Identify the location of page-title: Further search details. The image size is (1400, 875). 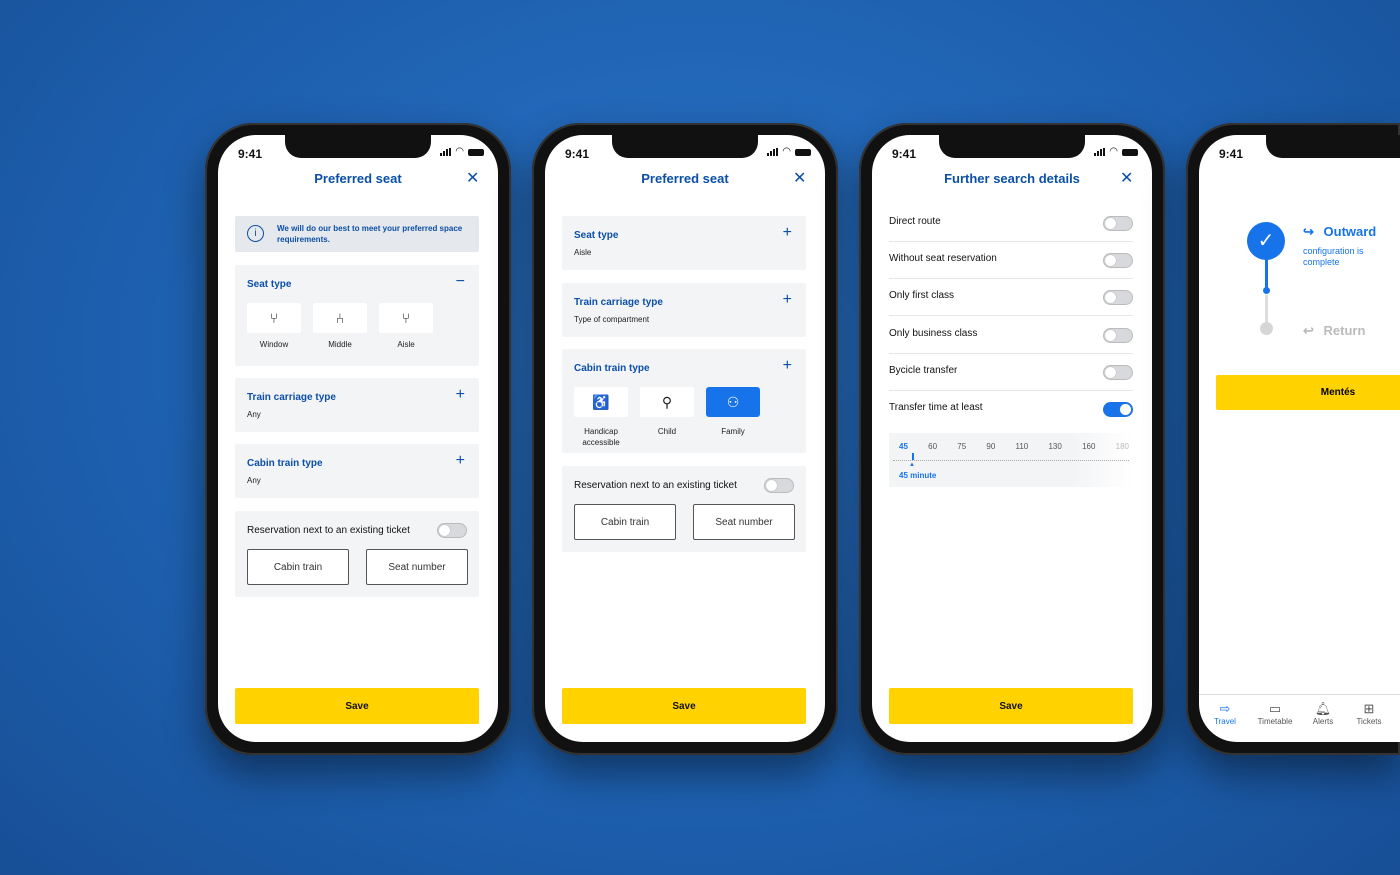
(1012, 178).